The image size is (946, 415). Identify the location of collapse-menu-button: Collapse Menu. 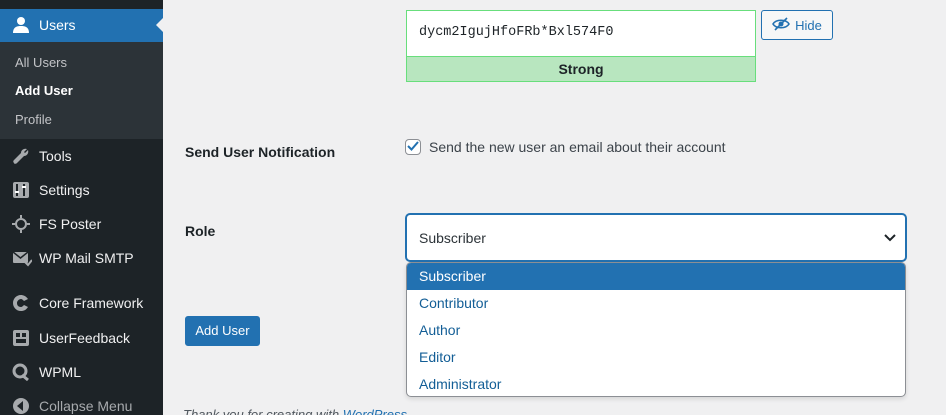
(81, 402).